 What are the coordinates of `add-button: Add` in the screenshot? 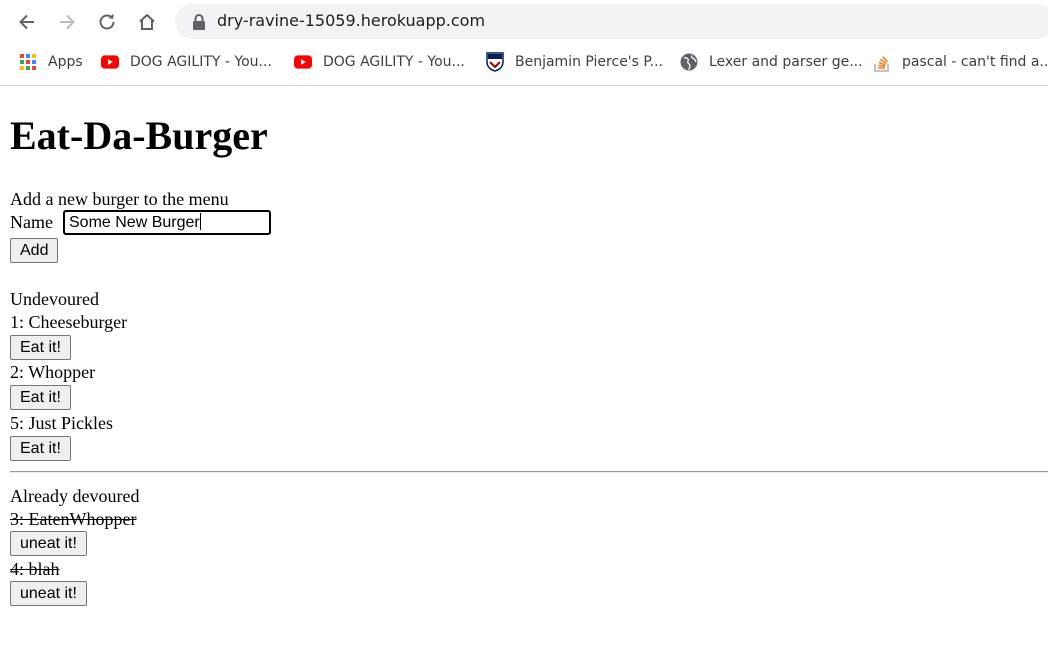 It's located at (34, 250).